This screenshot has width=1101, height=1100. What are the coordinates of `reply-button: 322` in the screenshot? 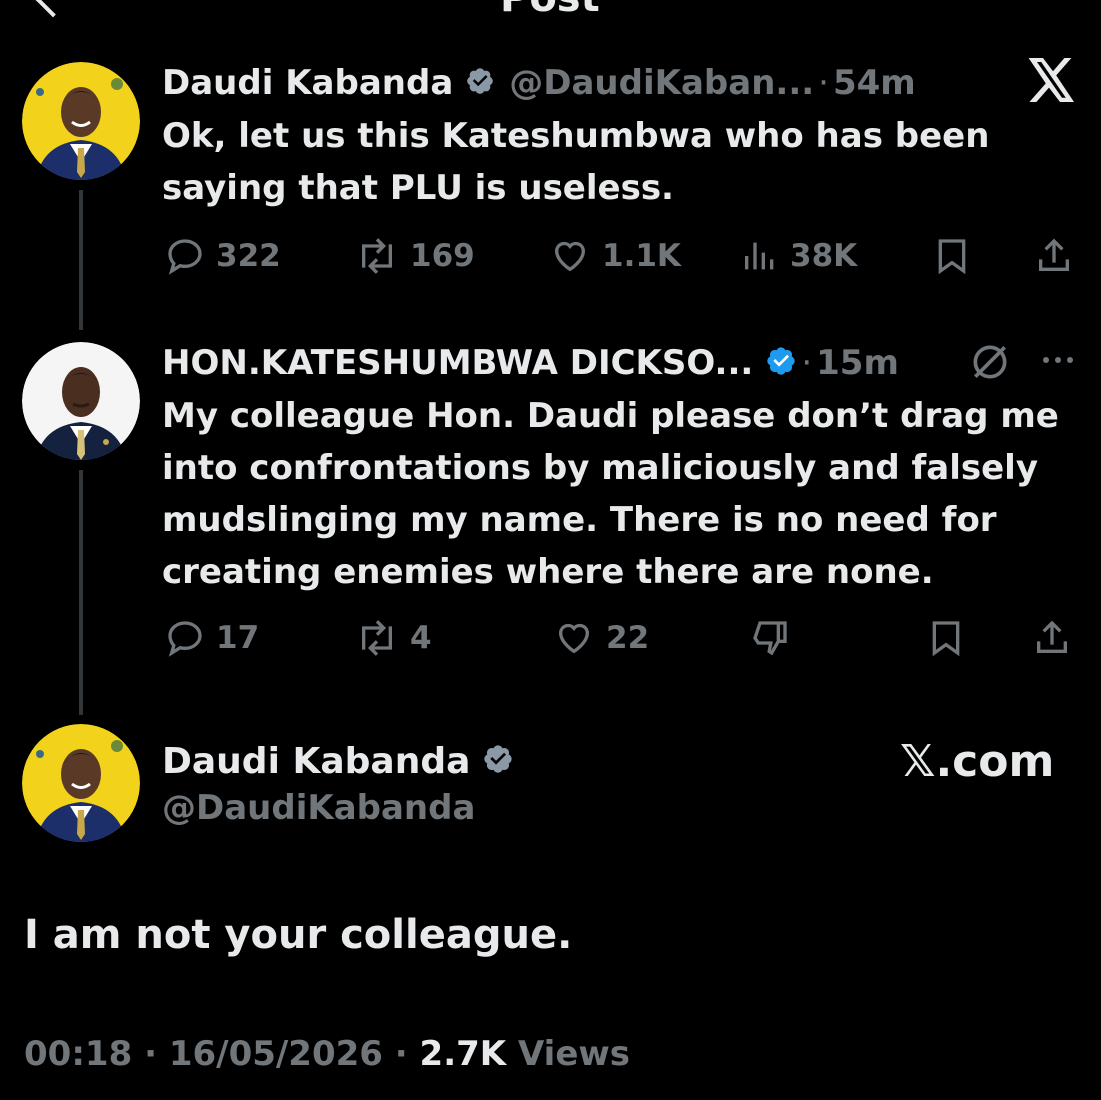 It's located at (222, 256).